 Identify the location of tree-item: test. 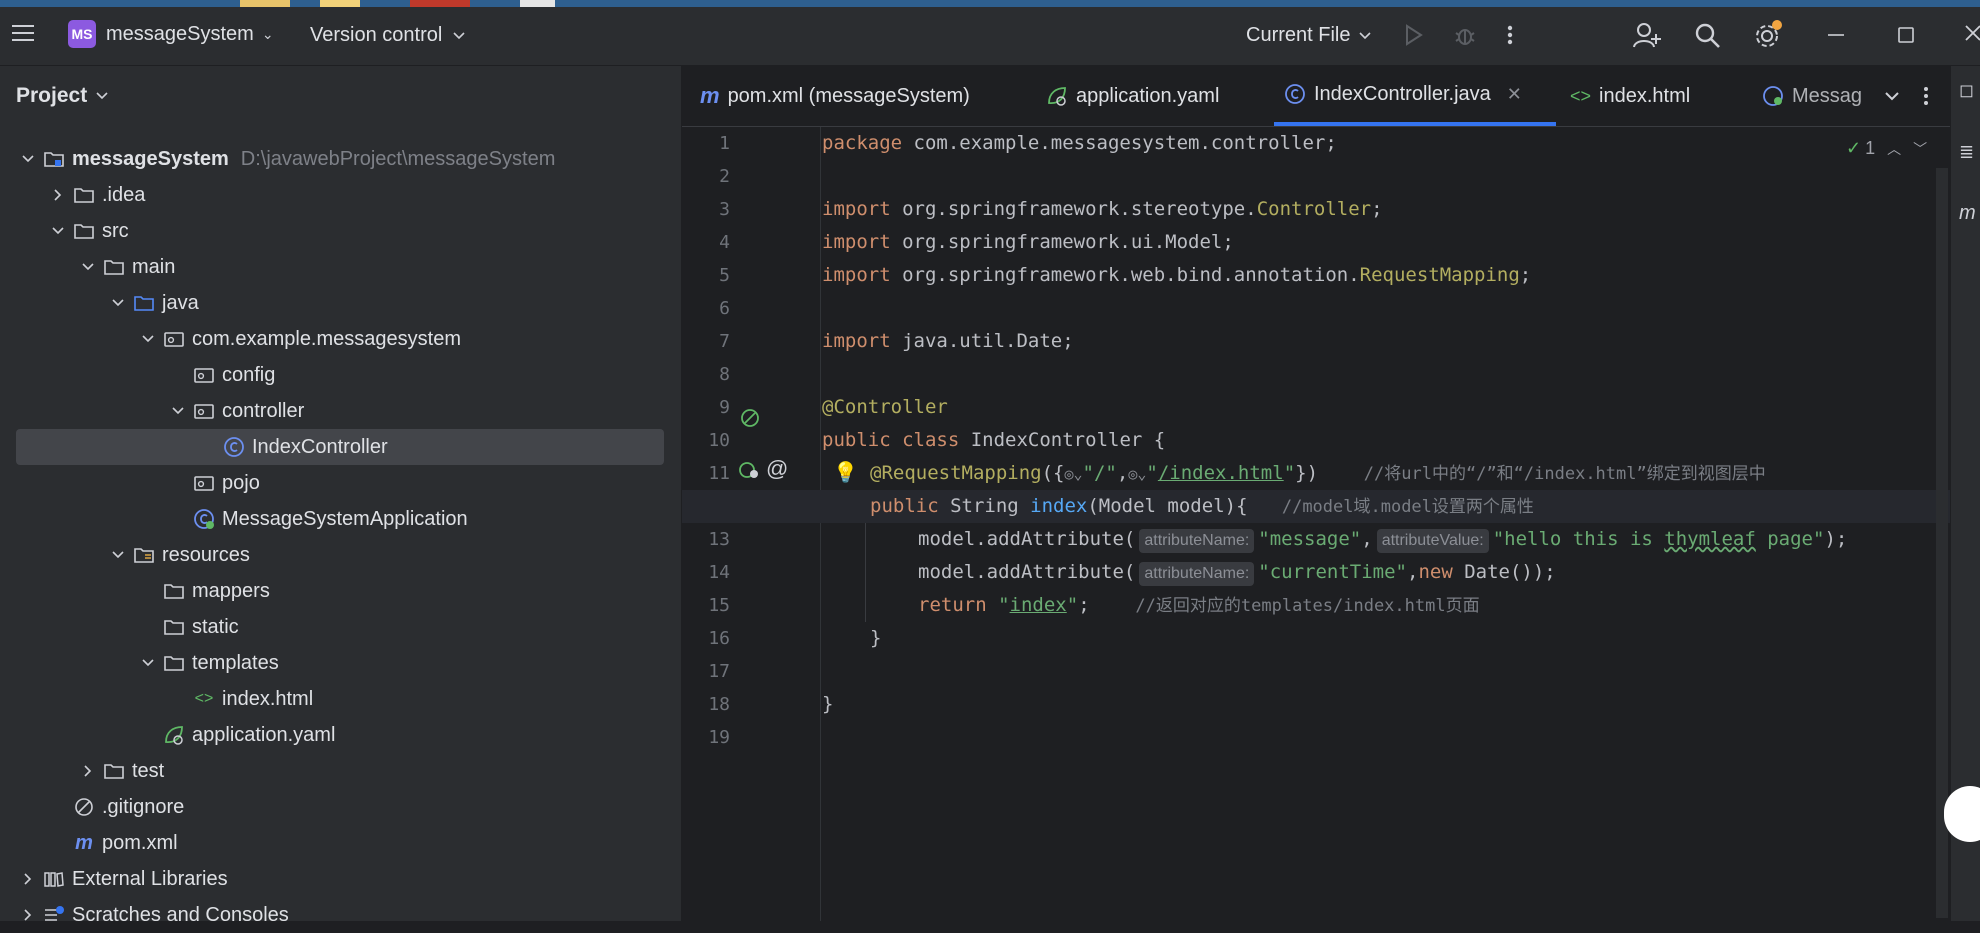
(340, 771).